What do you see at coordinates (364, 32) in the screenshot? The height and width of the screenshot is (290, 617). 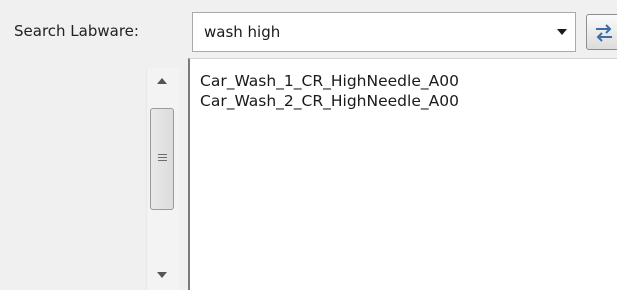 I see `search-labware-input` at bounding box center [364, 32].